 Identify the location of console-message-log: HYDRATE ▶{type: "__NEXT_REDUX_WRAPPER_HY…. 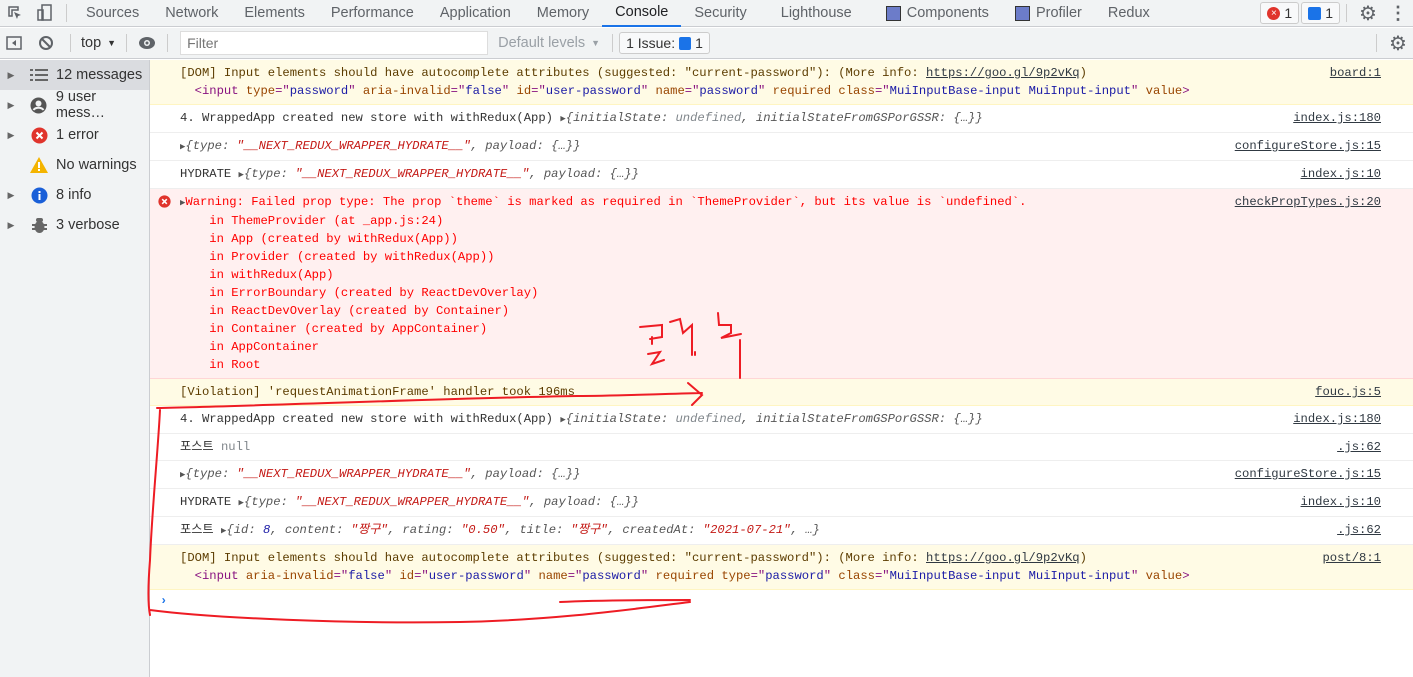
(781, 503).